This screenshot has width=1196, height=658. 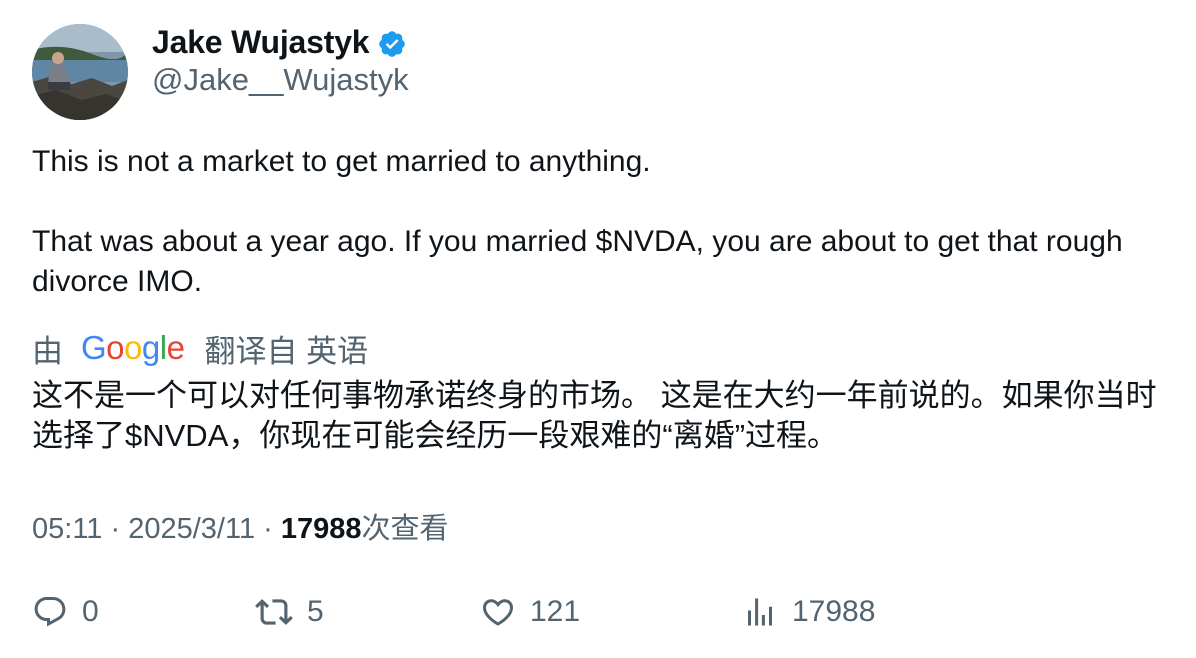 I want to click on avatar-image, so click(x=80, y=72).